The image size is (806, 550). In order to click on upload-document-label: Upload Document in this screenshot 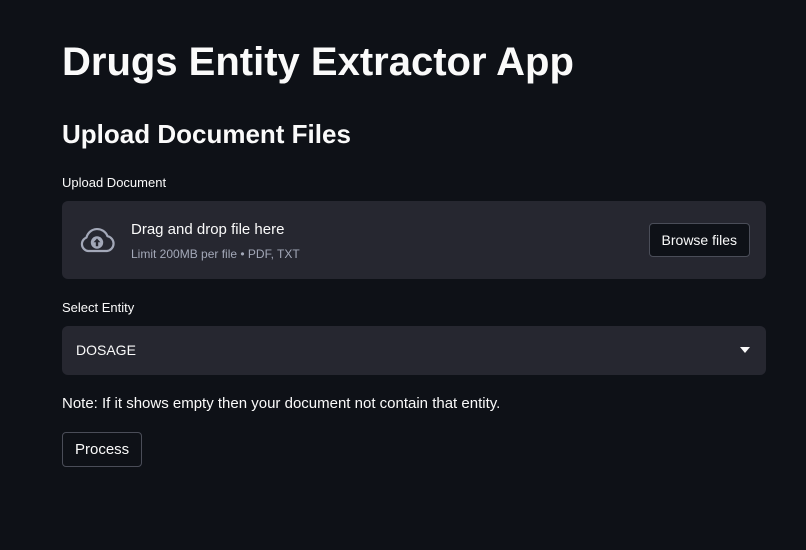, I will do `click(114, 182)`.